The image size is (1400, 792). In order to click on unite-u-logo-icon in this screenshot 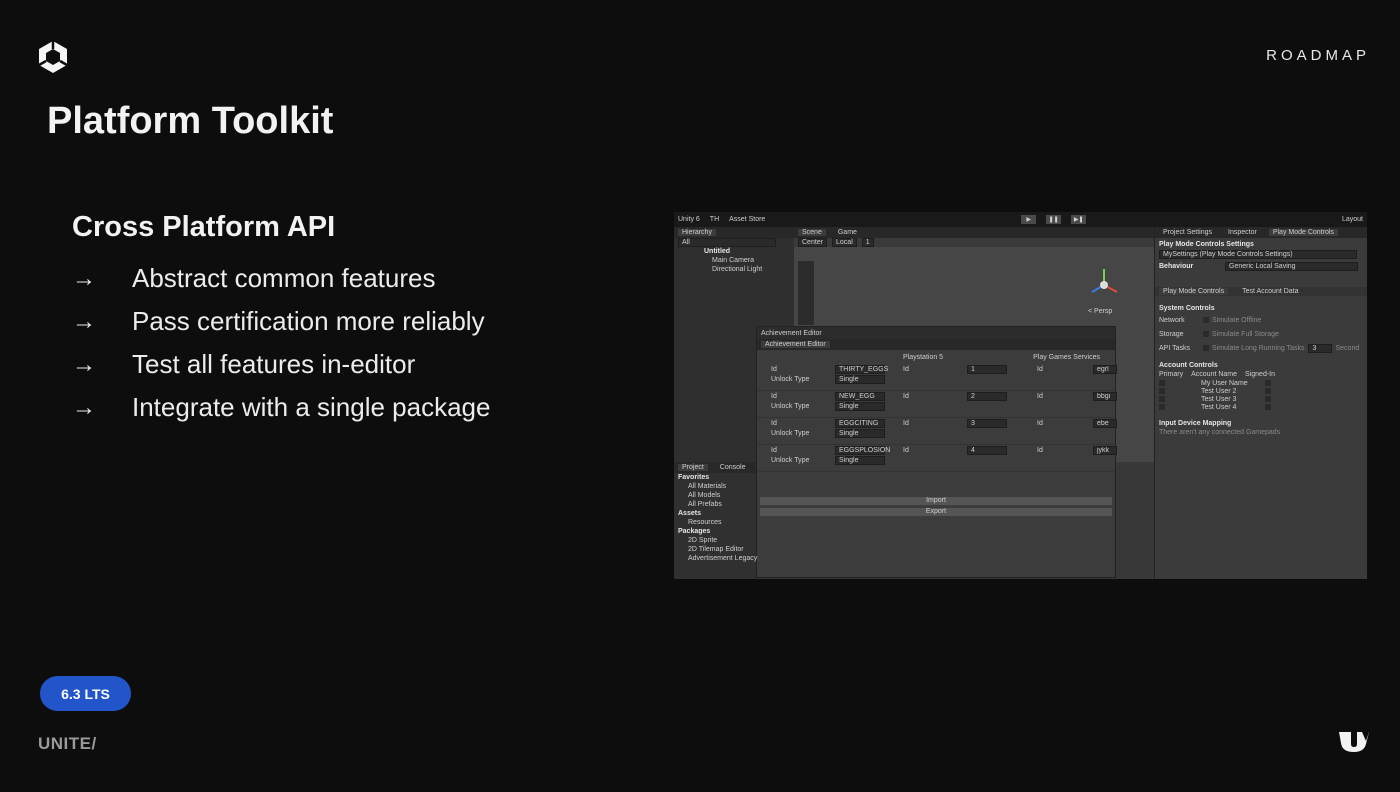, I will do `click(1354, 742)`.